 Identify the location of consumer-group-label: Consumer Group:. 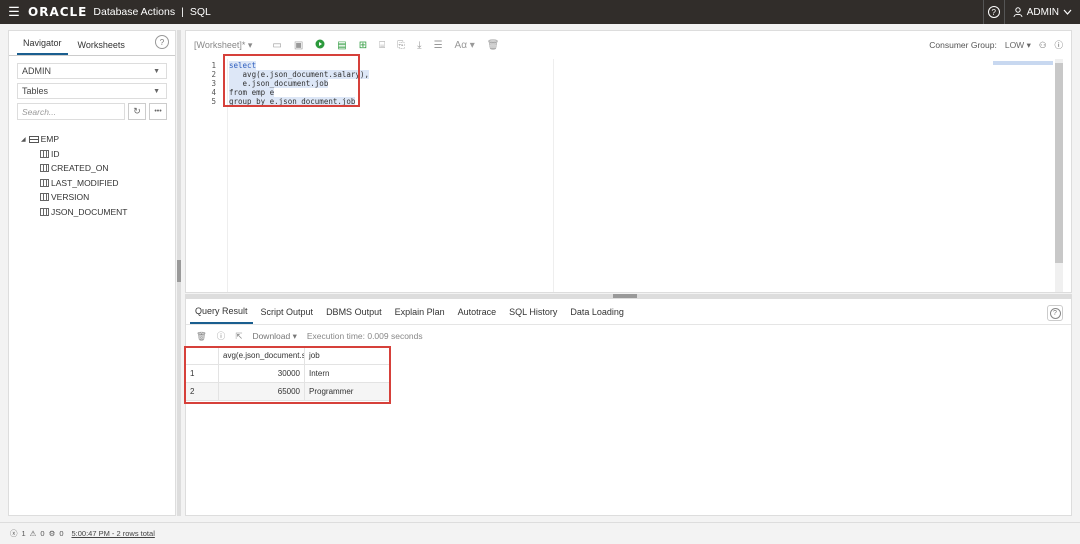
(963, 45).